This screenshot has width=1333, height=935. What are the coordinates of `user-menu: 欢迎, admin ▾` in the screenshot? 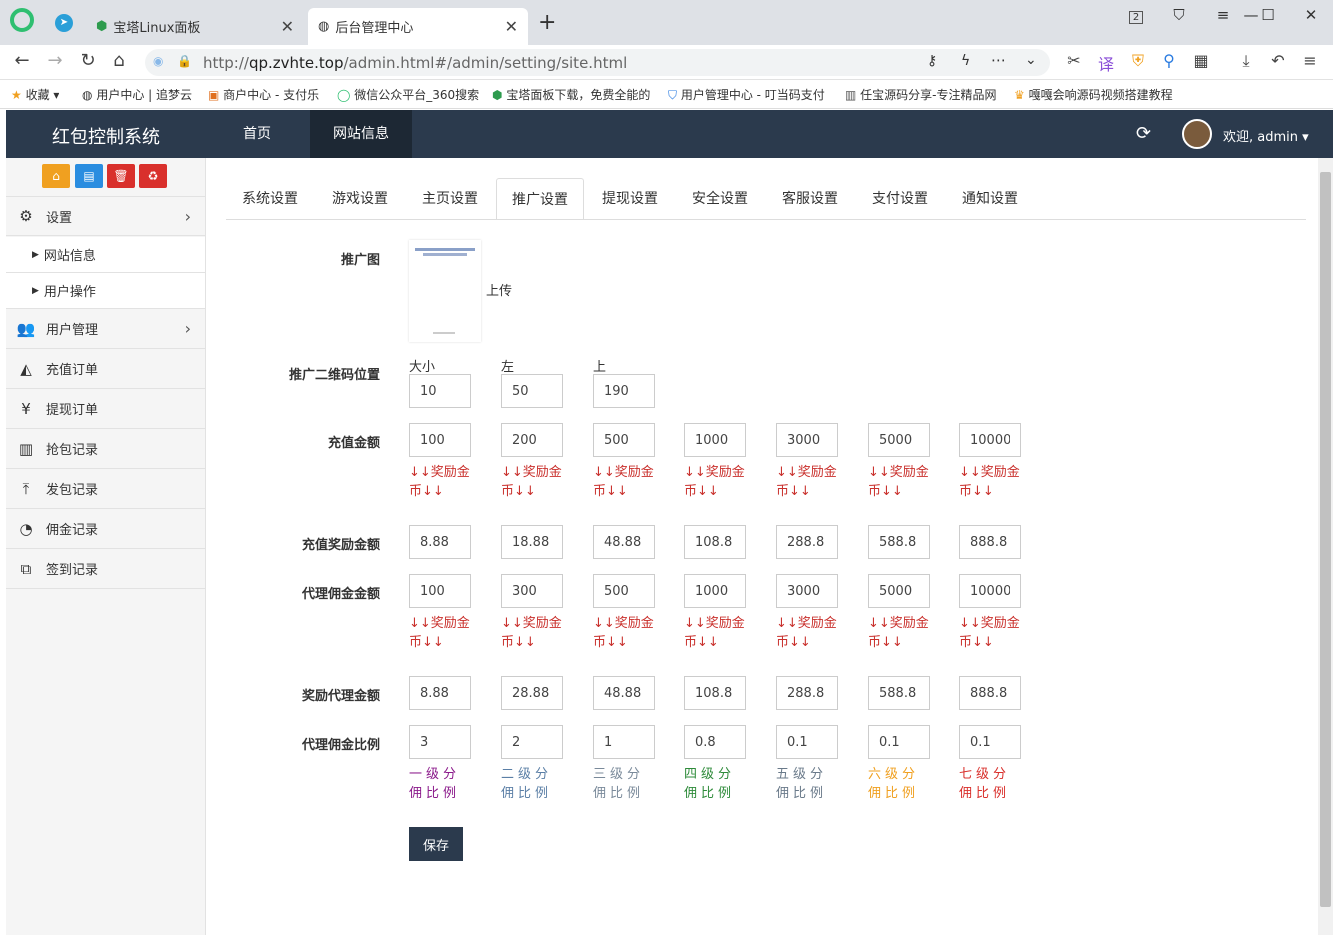 It's located at (1266, 135).